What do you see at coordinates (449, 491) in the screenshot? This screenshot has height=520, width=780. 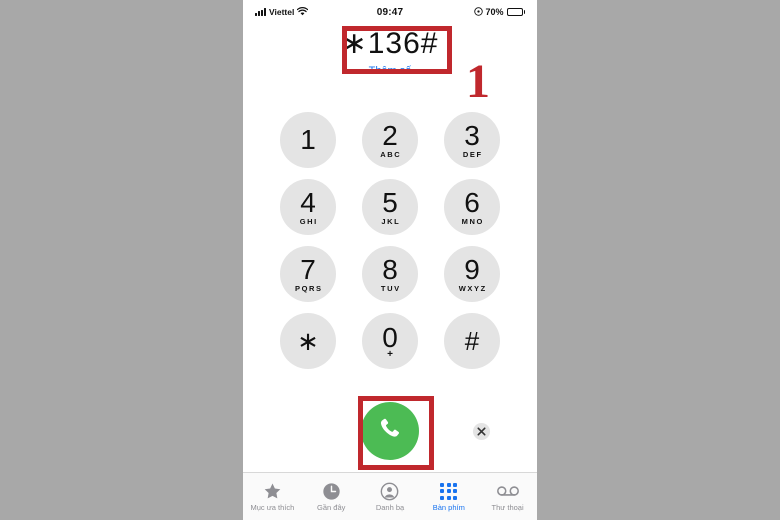 I see `keypad-dots-icon` at bounding box center [449, 491].